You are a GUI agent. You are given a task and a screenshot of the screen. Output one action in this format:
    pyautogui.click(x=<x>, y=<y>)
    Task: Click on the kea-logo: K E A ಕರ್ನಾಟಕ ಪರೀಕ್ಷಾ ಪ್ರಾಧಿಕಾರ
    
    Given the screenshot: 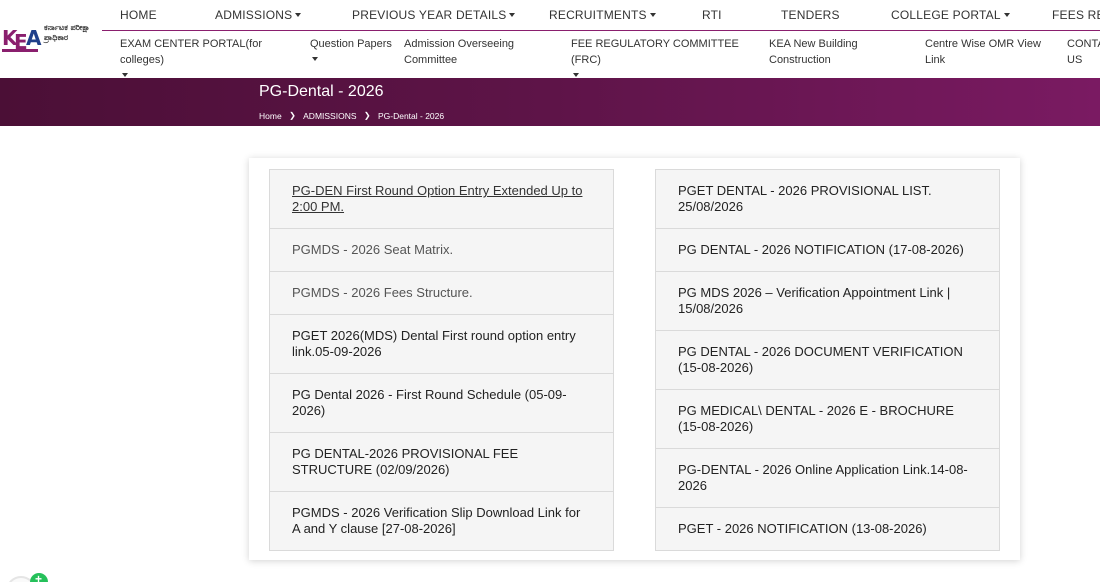 What is the action you would take?
    pyautogui.click(x=52, y=37)
    